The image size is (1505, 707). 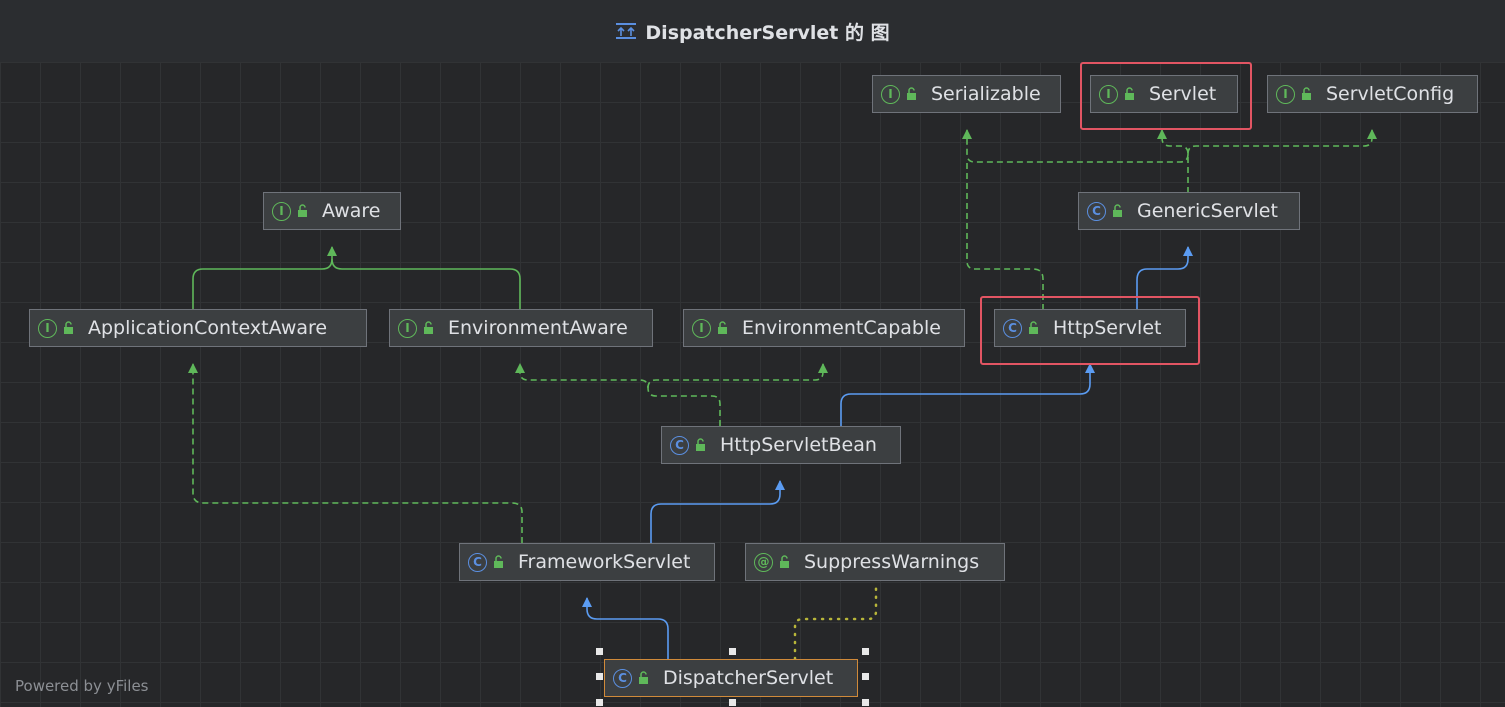 What do you see at coordinates (865, 676) in the screenshot?
I see `selection-handle-mr` at bounding box center [865, 676].